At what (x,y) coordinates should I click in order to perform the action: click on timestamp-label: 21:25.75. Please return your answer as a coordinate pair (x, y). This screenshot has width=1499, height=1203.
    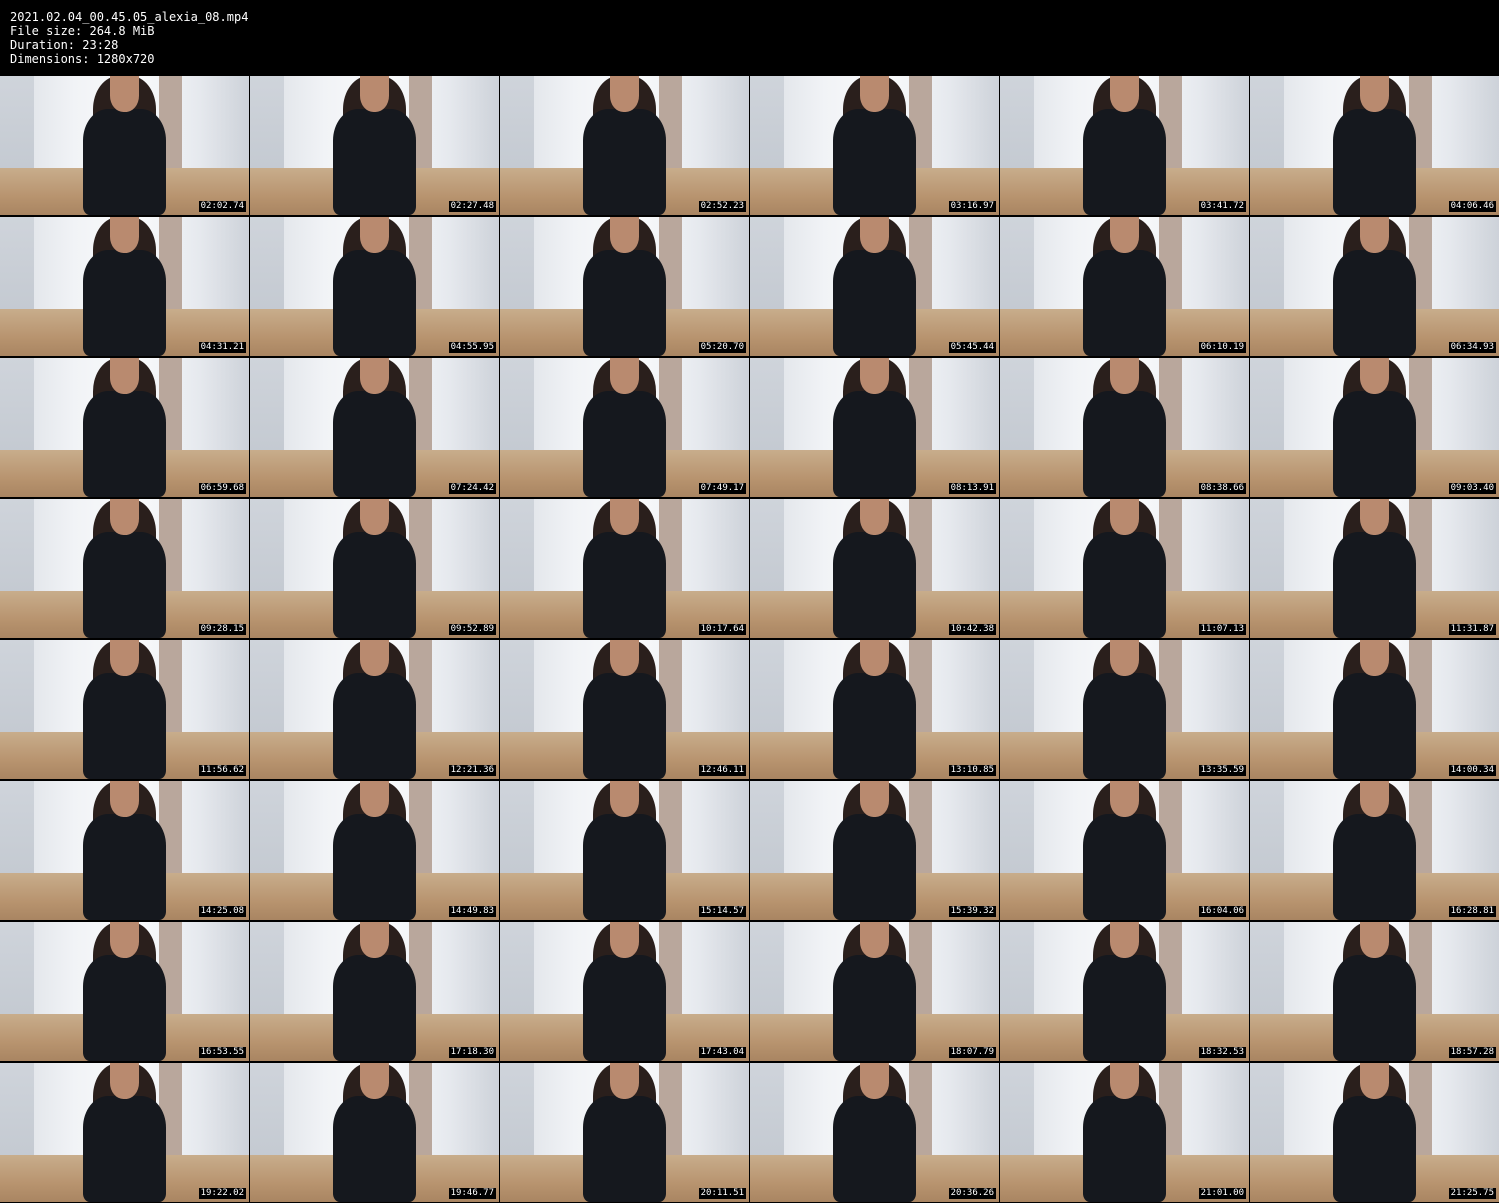
    Looking at the image, I should click on (1472, 1193).